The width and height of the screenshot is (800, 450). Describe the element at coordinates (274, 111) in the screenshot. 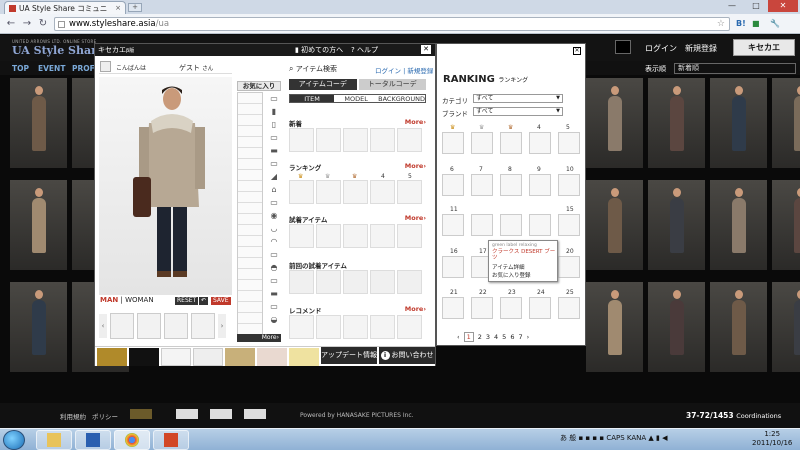

I see `coat-icon: ▮` at that location.